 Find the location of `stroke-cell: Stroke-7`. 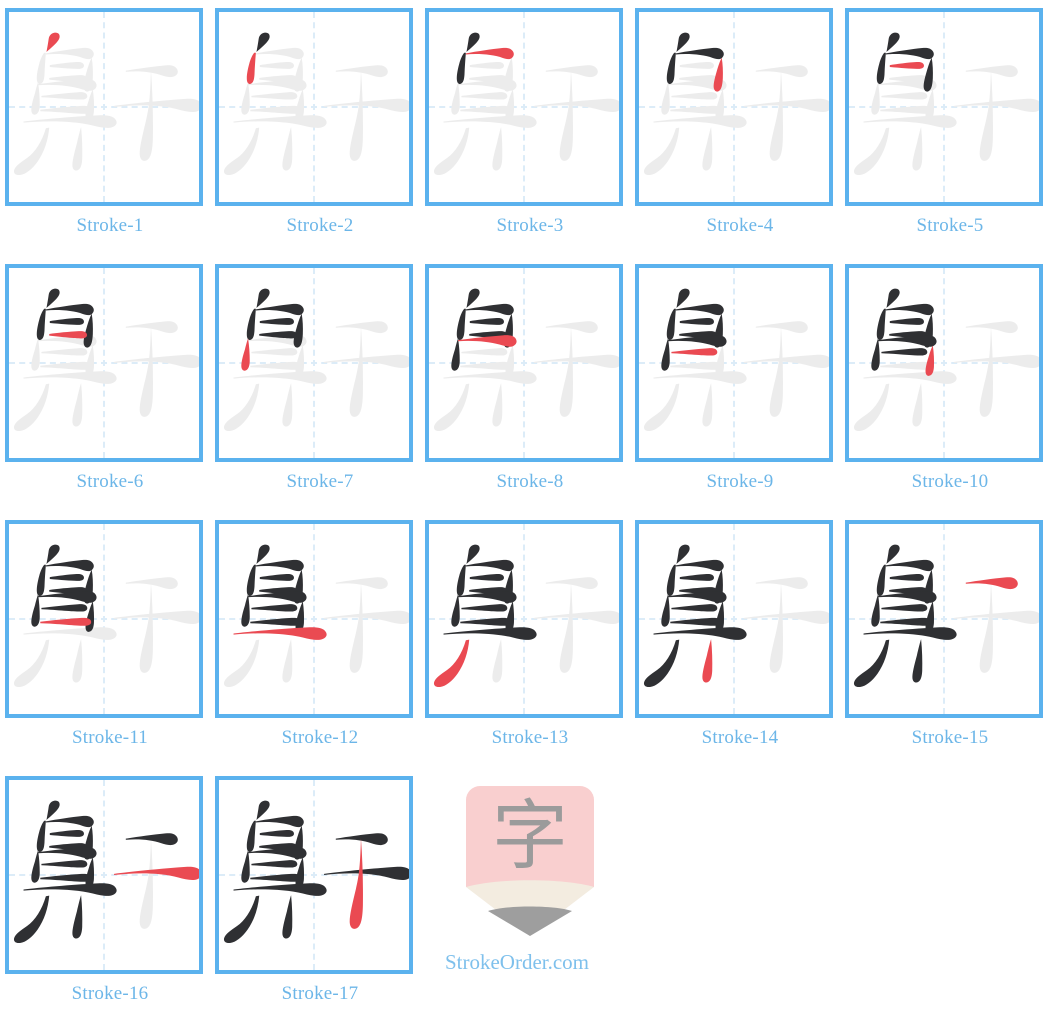

stroke-cell: Stroke-7 is located at coordinates (320, 384).